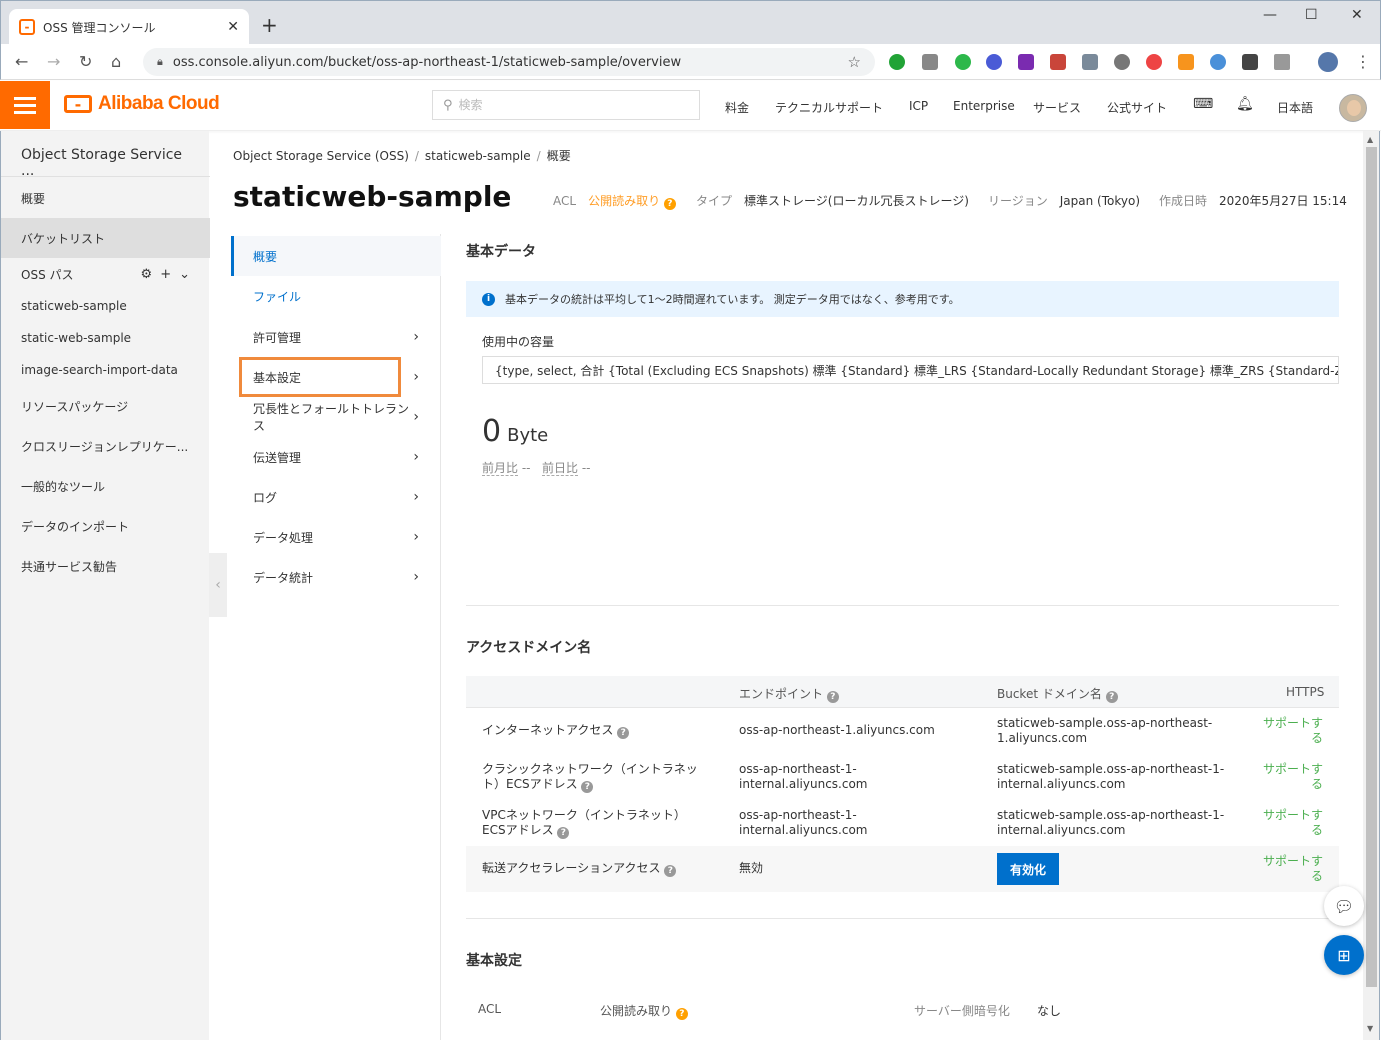 Image resolution: width=1381 pixels, height=1040 pixels. Describe the element at coordinates (528, 435) in the screenshot. I see `capacity-unit: Byte` at that location.